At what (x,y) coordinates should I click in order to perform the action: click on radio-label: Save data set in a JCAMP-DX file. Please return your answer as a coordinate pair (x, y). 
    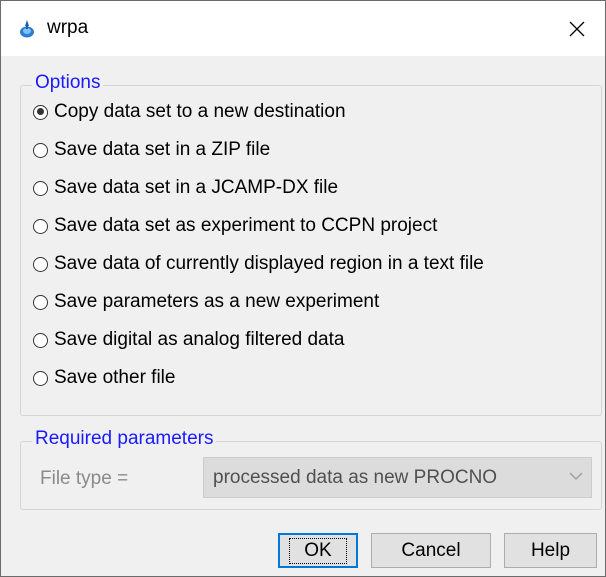
    Looking at the image, I should click on (196, 187).